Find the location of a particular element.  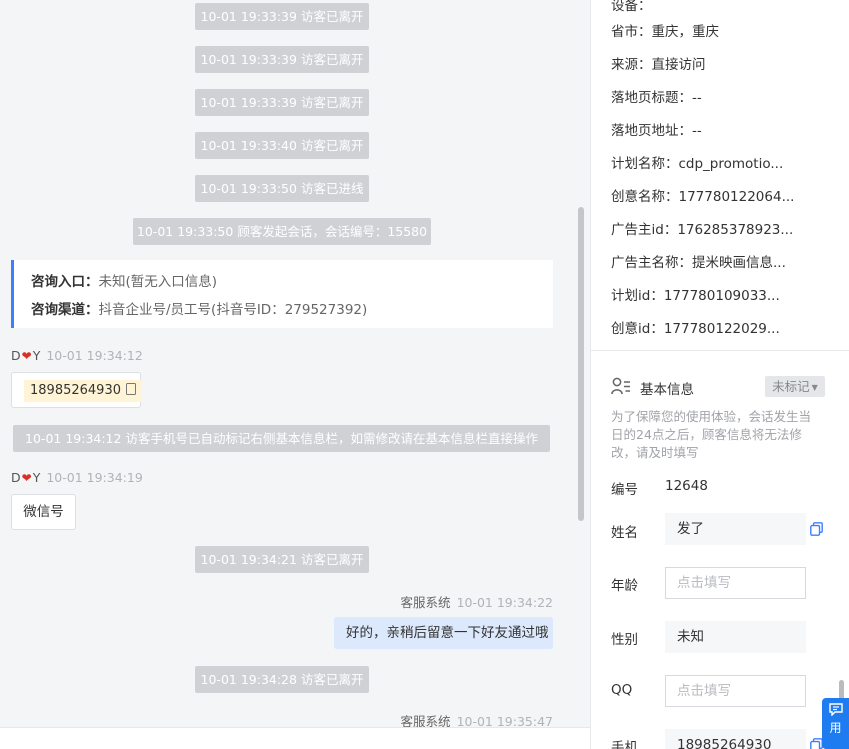

qq-input: 点击填写 is located at coordinates (735, 691).